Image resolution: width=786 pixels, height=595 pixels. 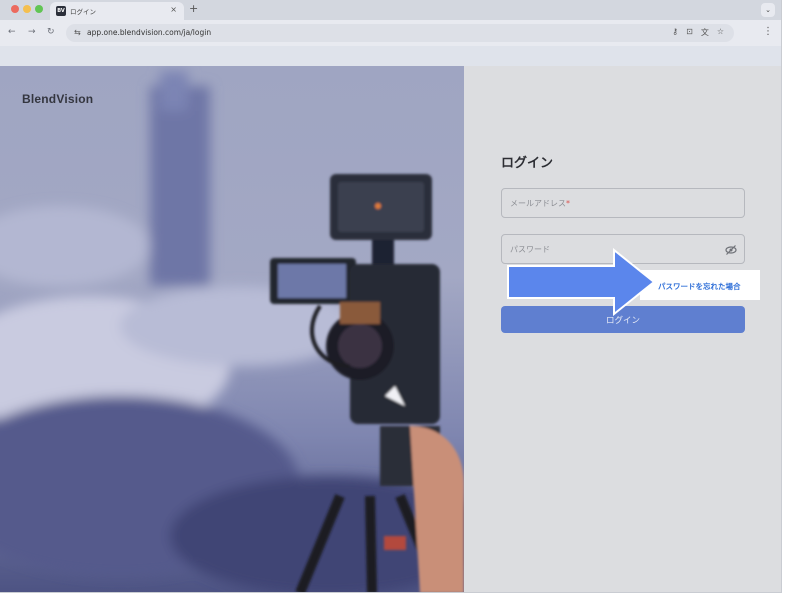 I want to click on maximize-window-button, so click(x=39, y=9).